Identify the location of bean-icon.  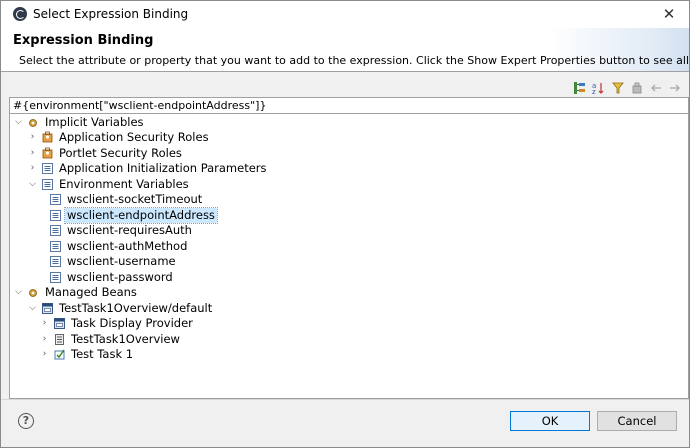
(637, 88).